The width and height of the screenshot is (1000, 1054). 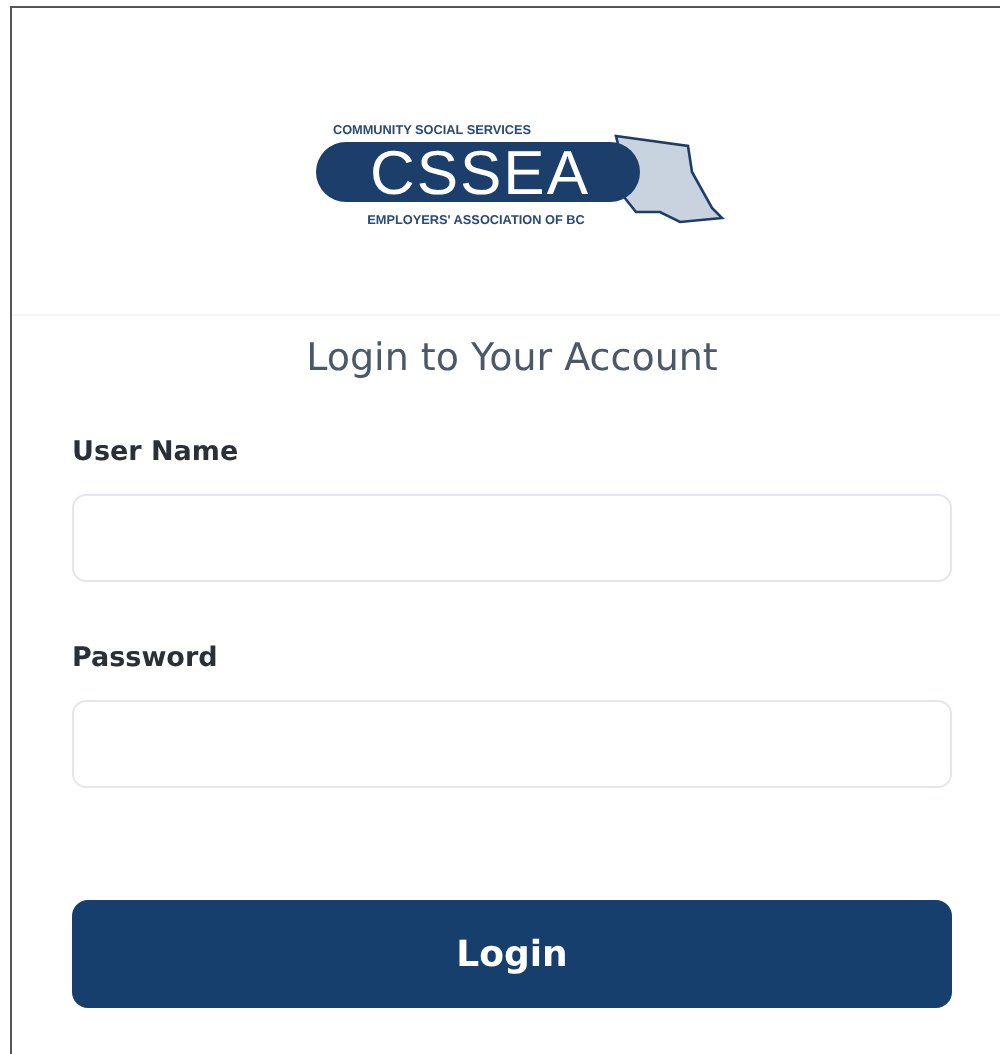 What do you see at coordinates (145, 658) in the screenshot?
I see `field-label: Password` at bounding box center [145, 658].